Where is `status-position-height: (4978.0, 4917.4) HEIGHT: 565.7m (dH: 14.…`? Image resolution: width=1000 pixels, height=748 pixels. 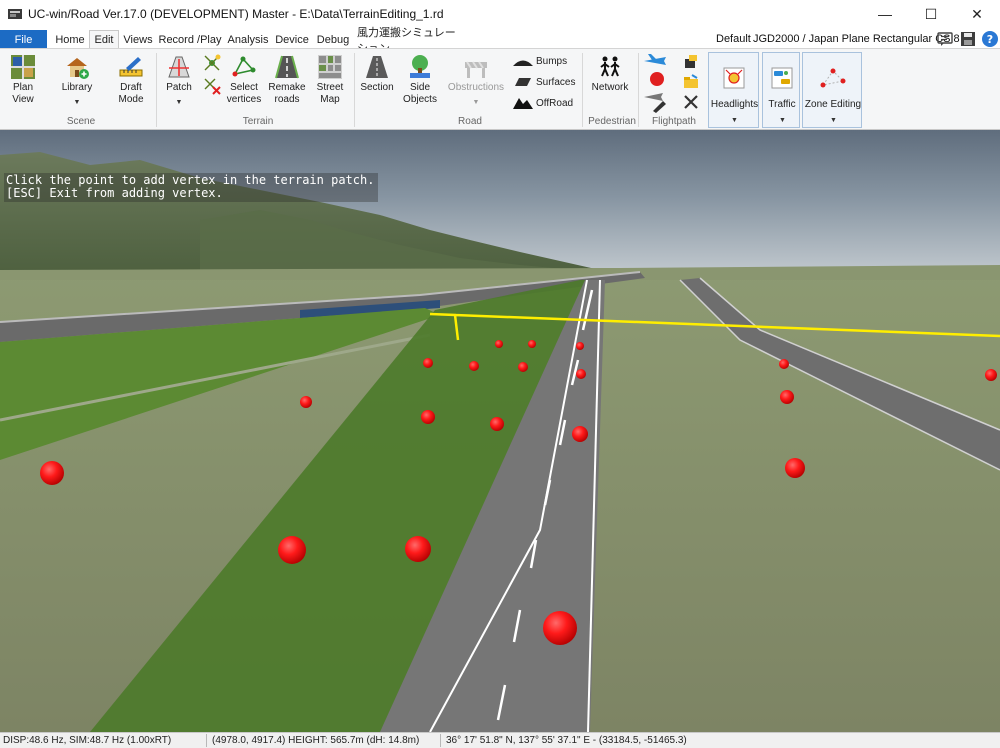 status-position-height: (4978.0, 4917.4) HEIGHT: 565.7m (dH: 14.… is located at coordinates (316, 740).